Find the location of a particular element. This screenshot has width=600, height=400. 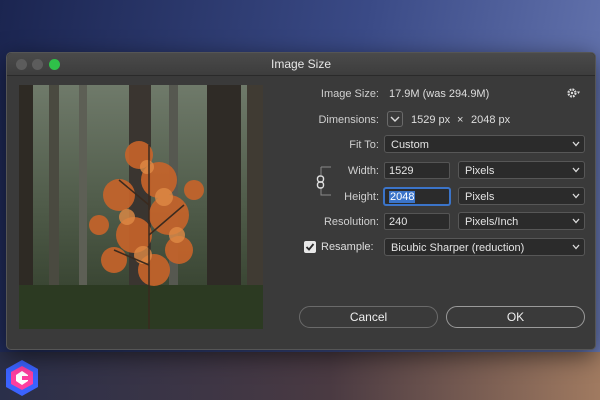

fit-to-value: Custom is located at coordinates (410, 145).